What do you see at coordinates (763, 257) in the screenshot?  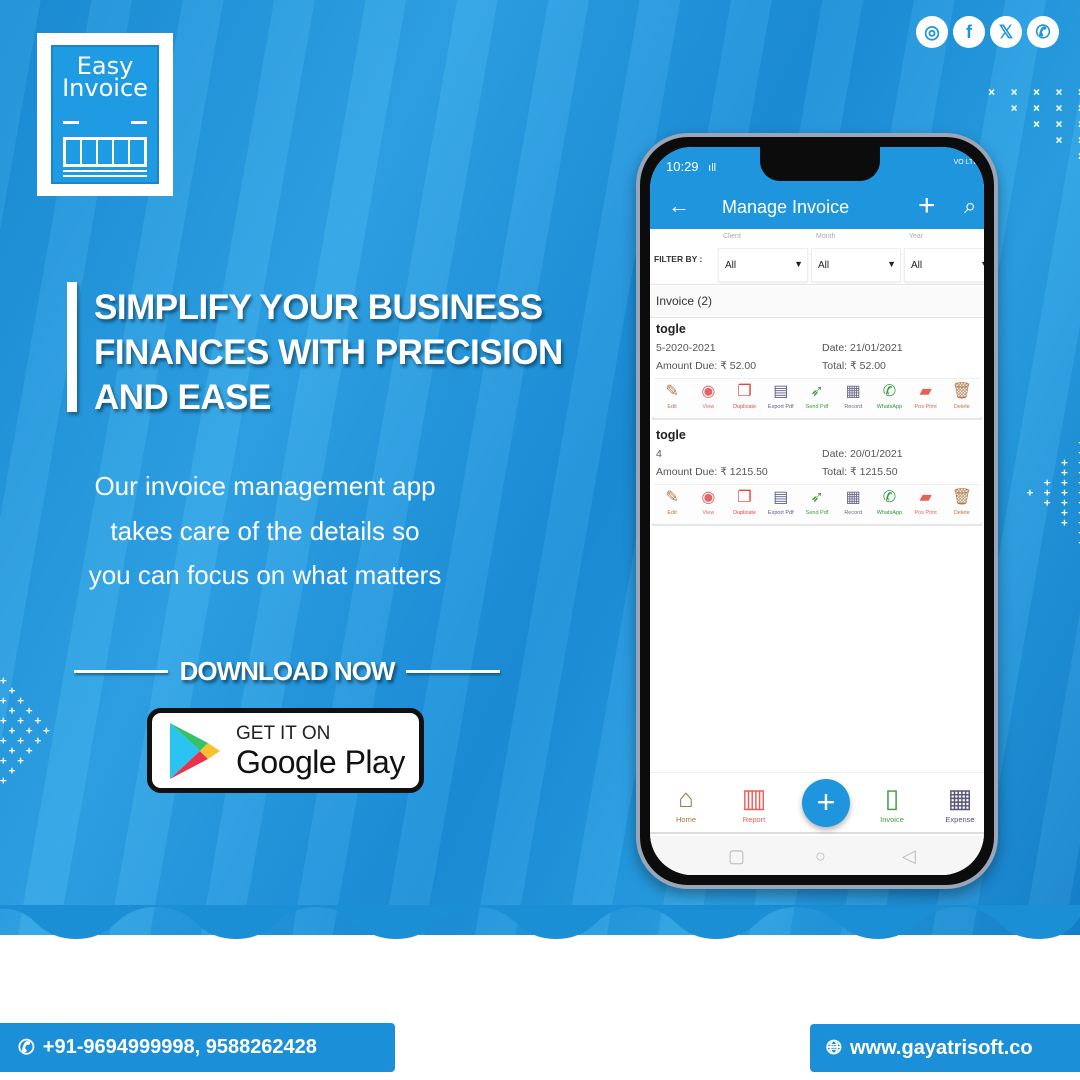 I see `client-select: Client All ▼` at bounding box center [763, 257].